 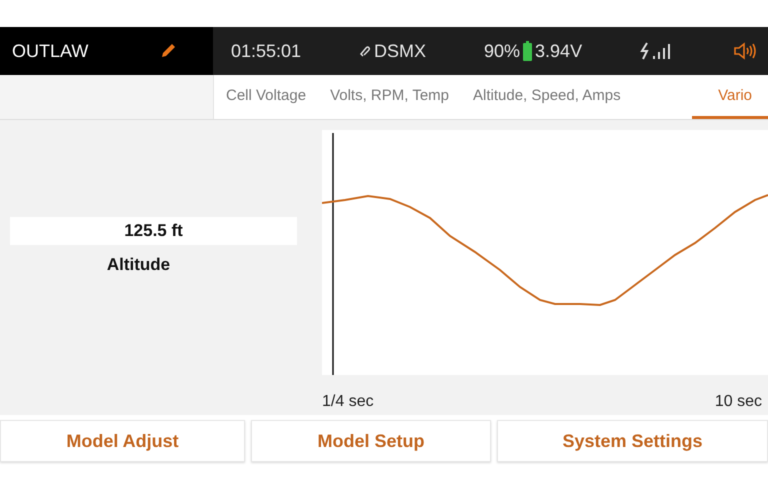 I want to click on x-end-label: 10 sec, so click(x=738, y=402).